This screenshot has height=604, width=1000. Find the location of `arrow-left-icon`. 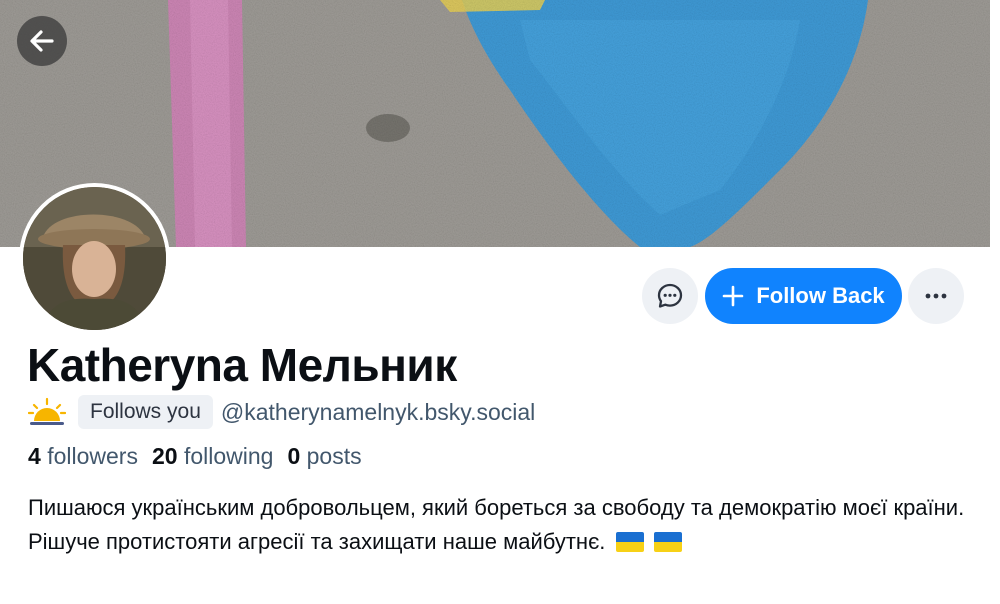

arrow-left-icon is located at coordinates (42, 41).